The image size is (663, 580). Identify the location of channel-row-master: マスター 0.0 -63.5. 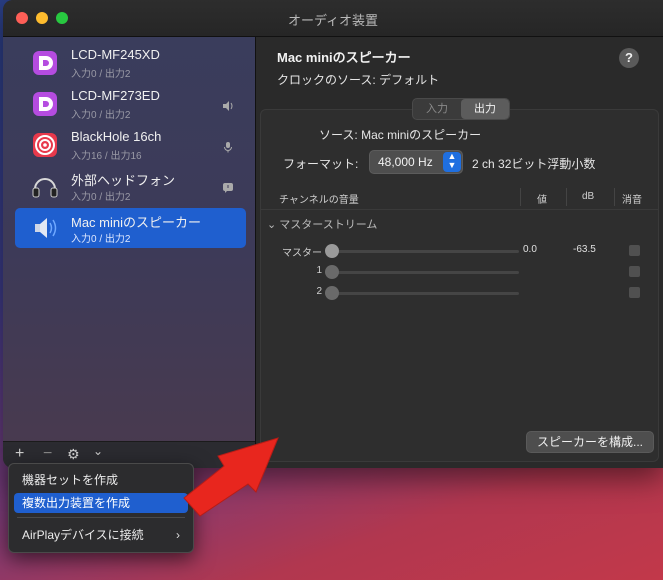
(459, 251).